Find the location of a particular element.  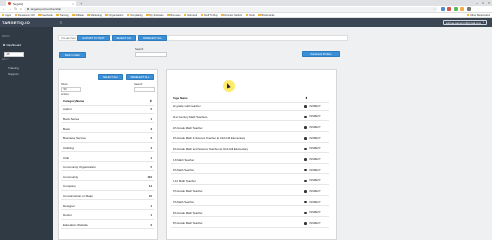

bookmark-item: Tools is located at coordinates (250, 15).